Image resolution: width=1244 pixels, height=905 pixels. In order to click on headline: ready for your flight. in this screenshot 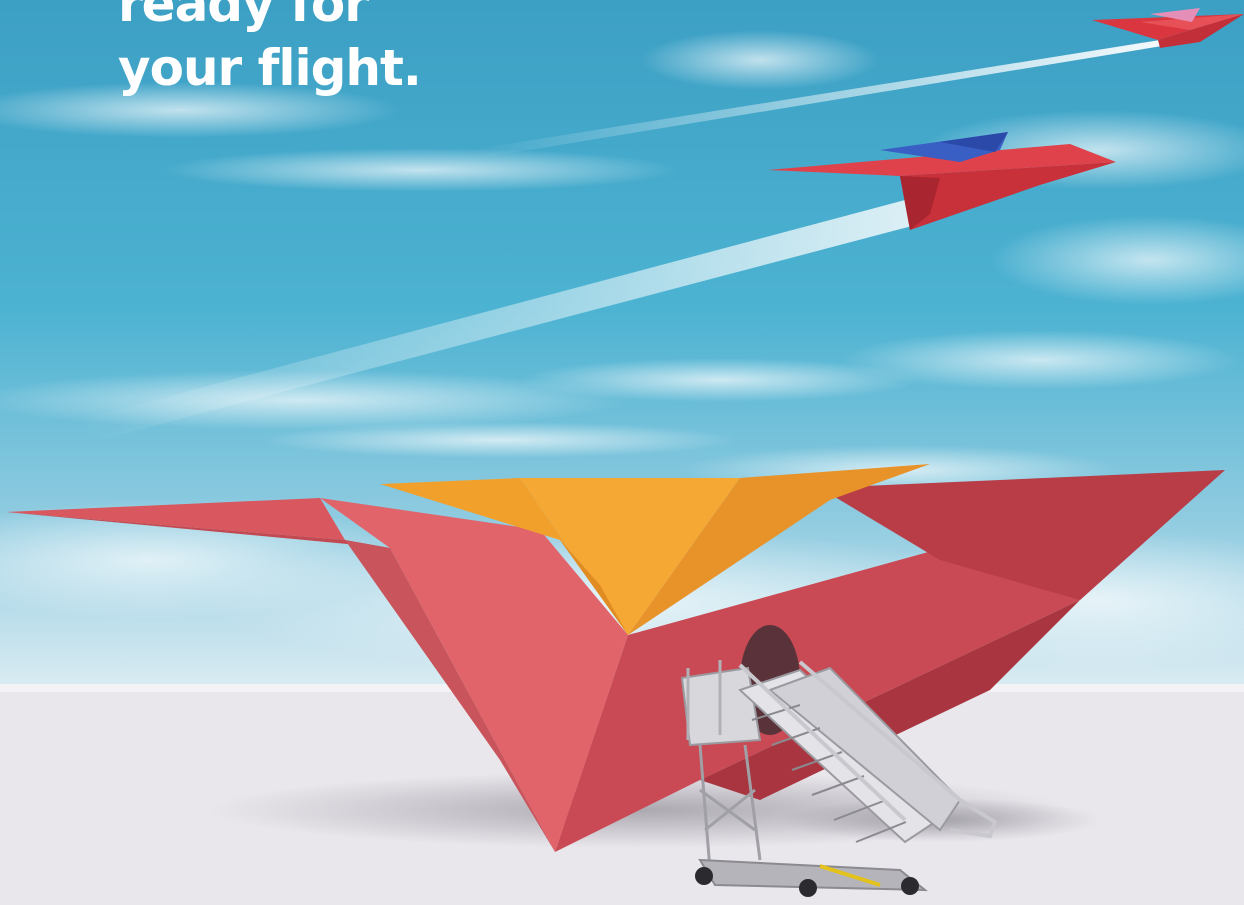, I will do `click(270, 50)`.